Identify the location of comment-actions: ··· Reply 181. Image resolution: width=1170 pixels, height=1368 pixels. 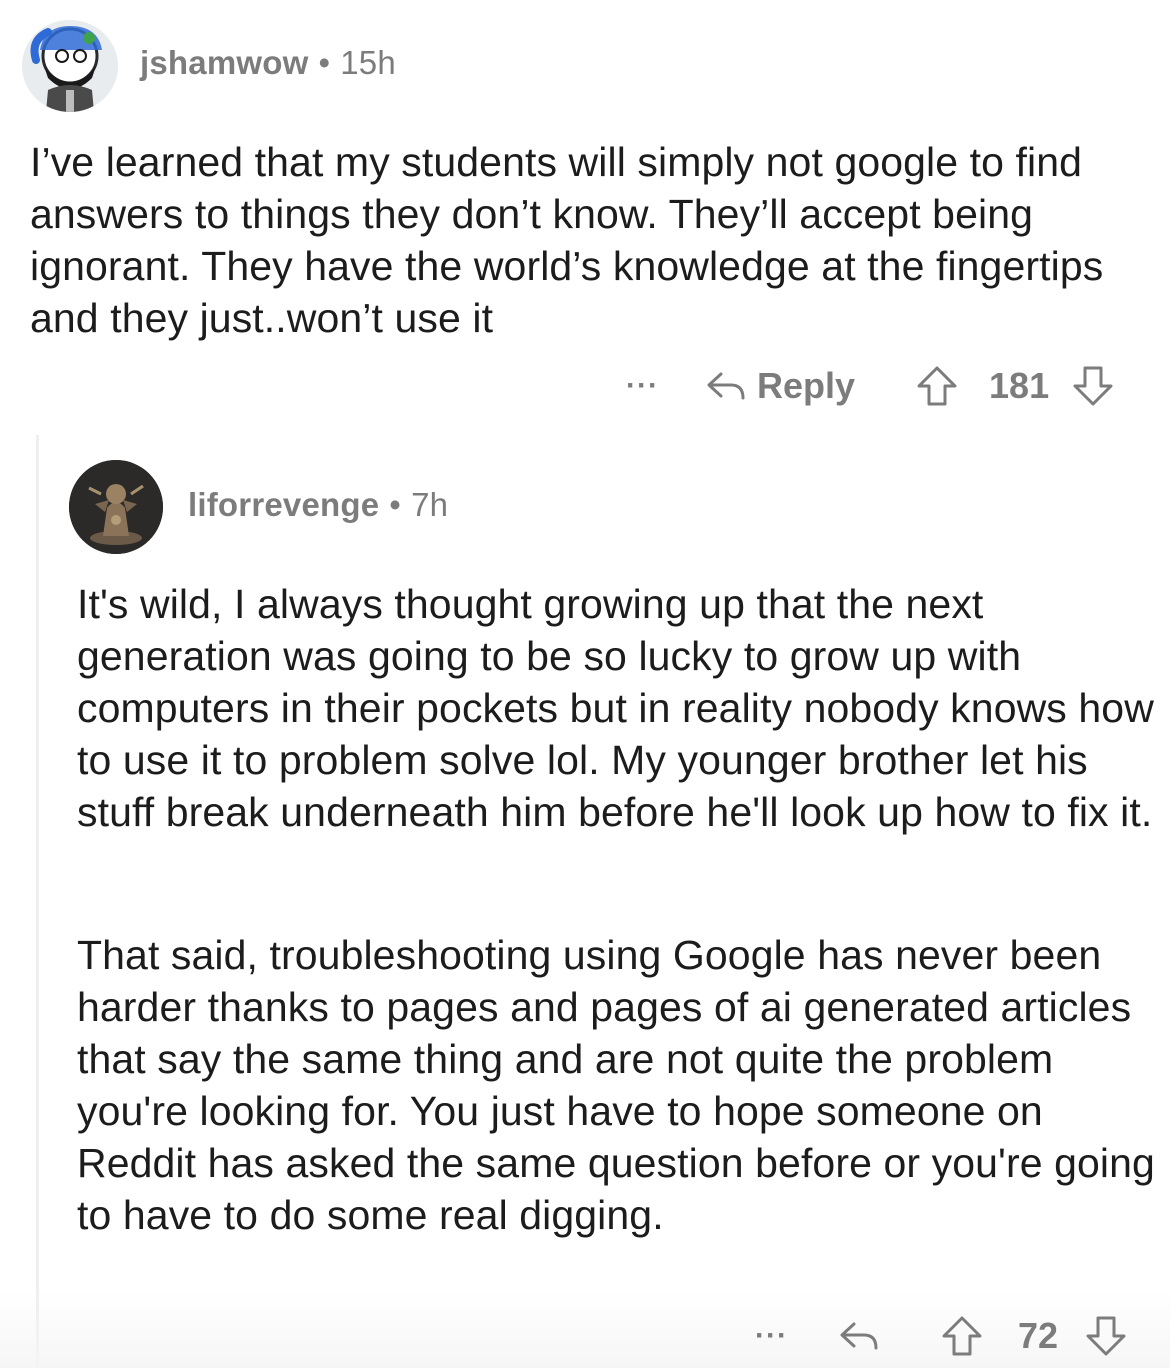
(870, 386).